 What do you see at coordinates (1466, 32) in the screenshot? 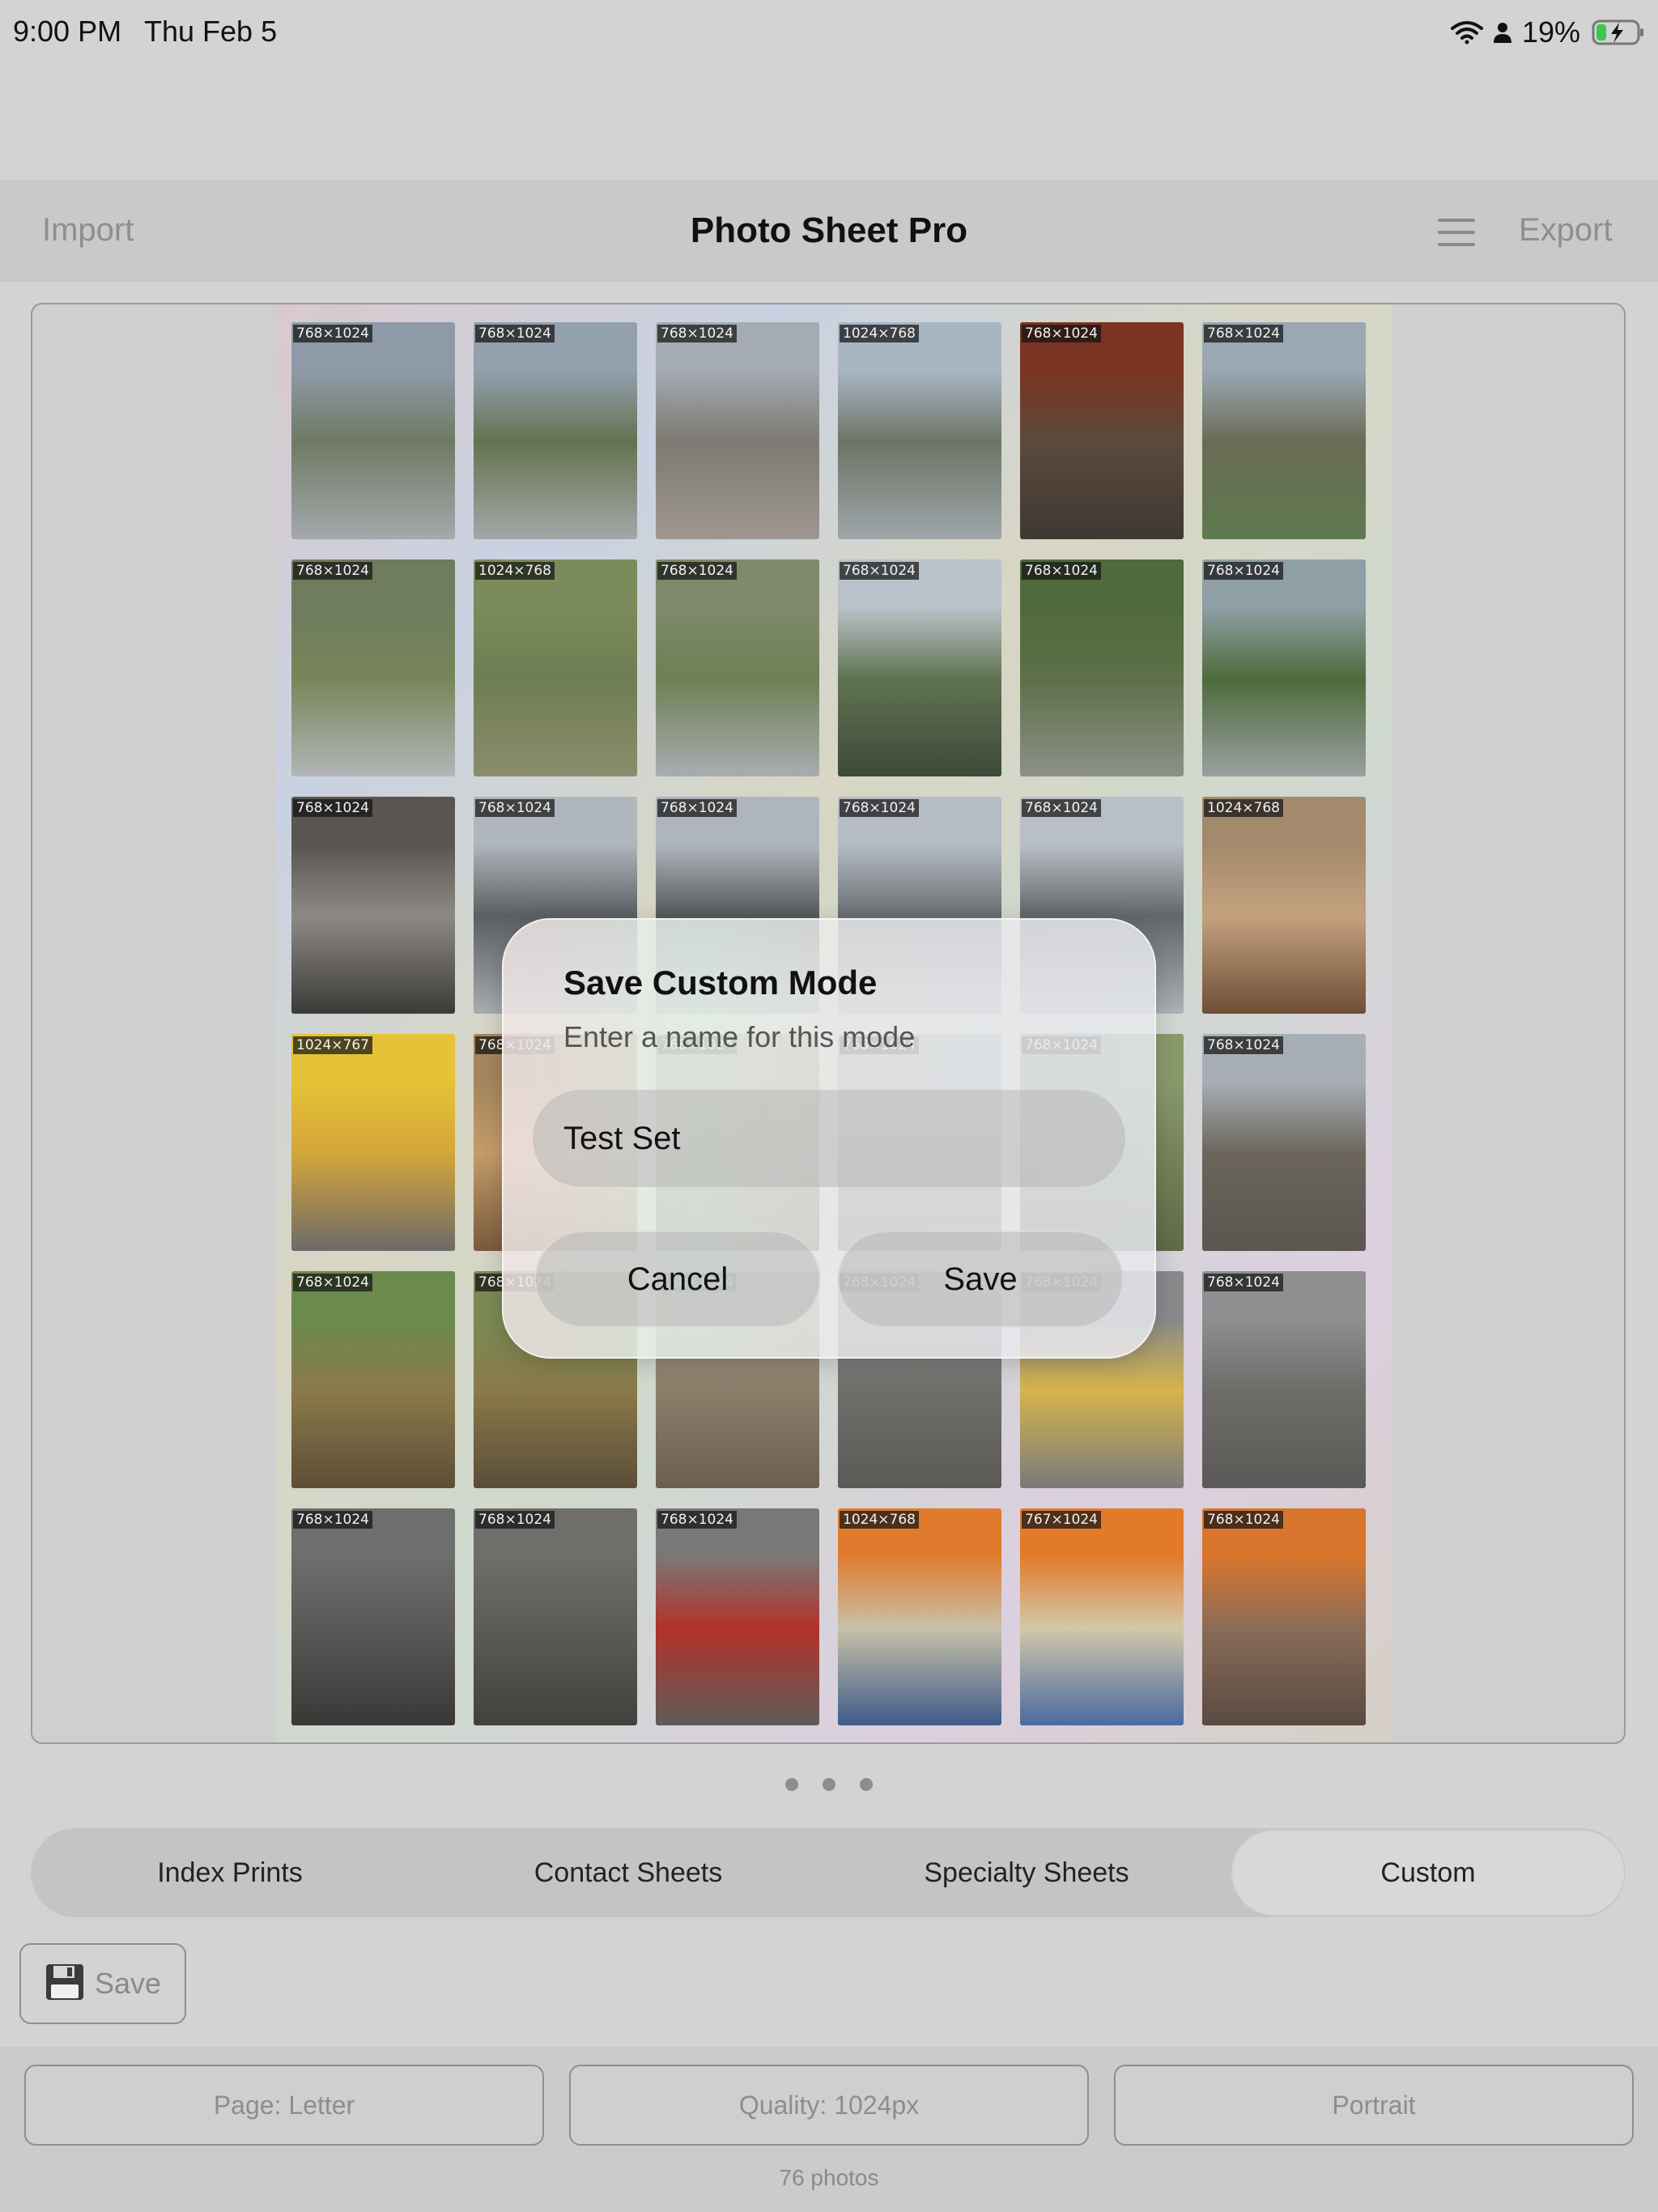
I see `wifi-icon` at bounding box center [1466, 32].